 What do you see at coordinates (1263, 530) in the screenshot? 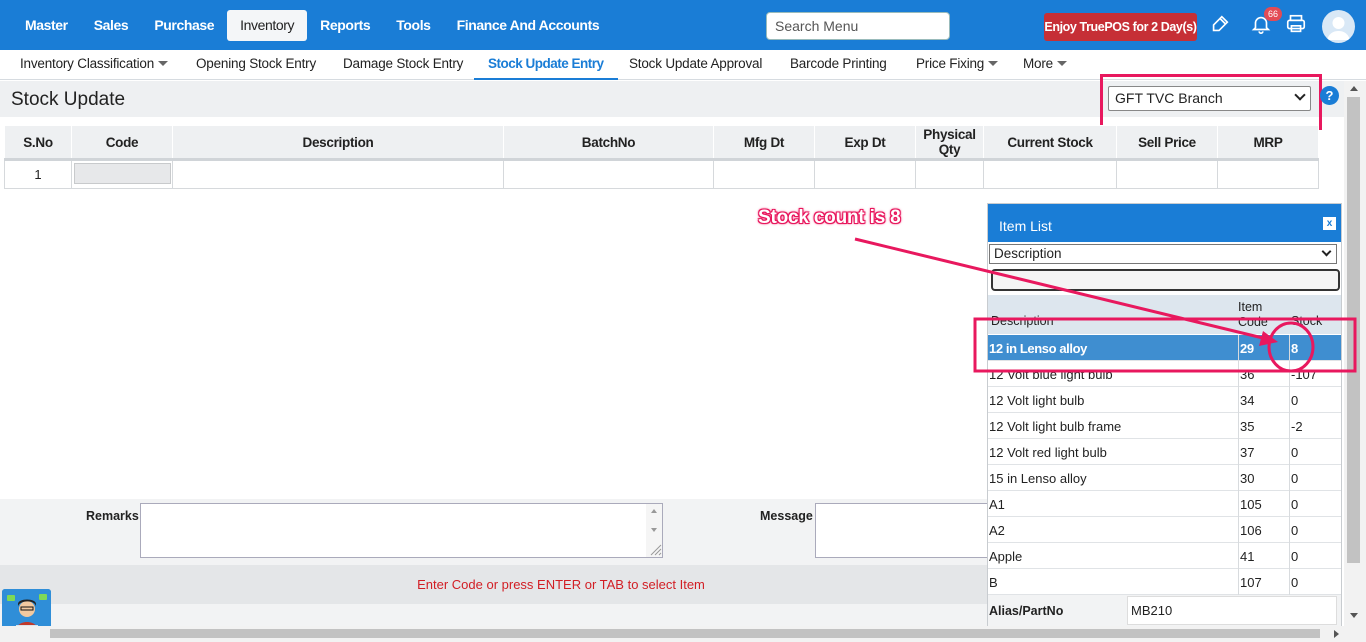
I see `item-code: 106` at bounding box center [1263, 530].